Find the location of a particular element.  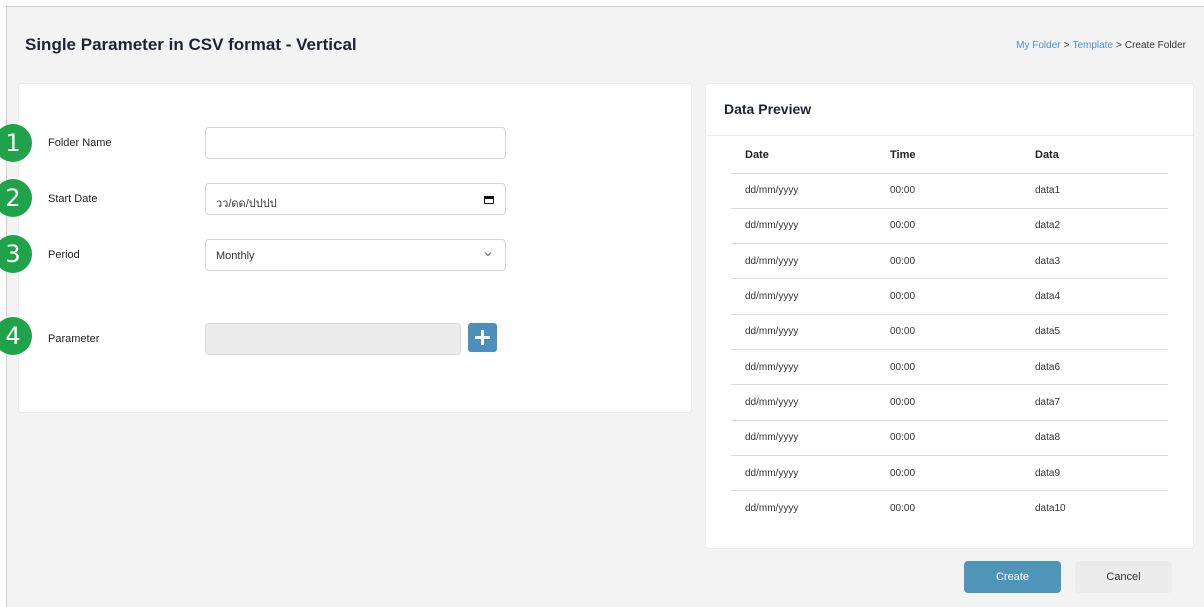

folder-name-label: Folder Name is located at coordinates (80, 143).